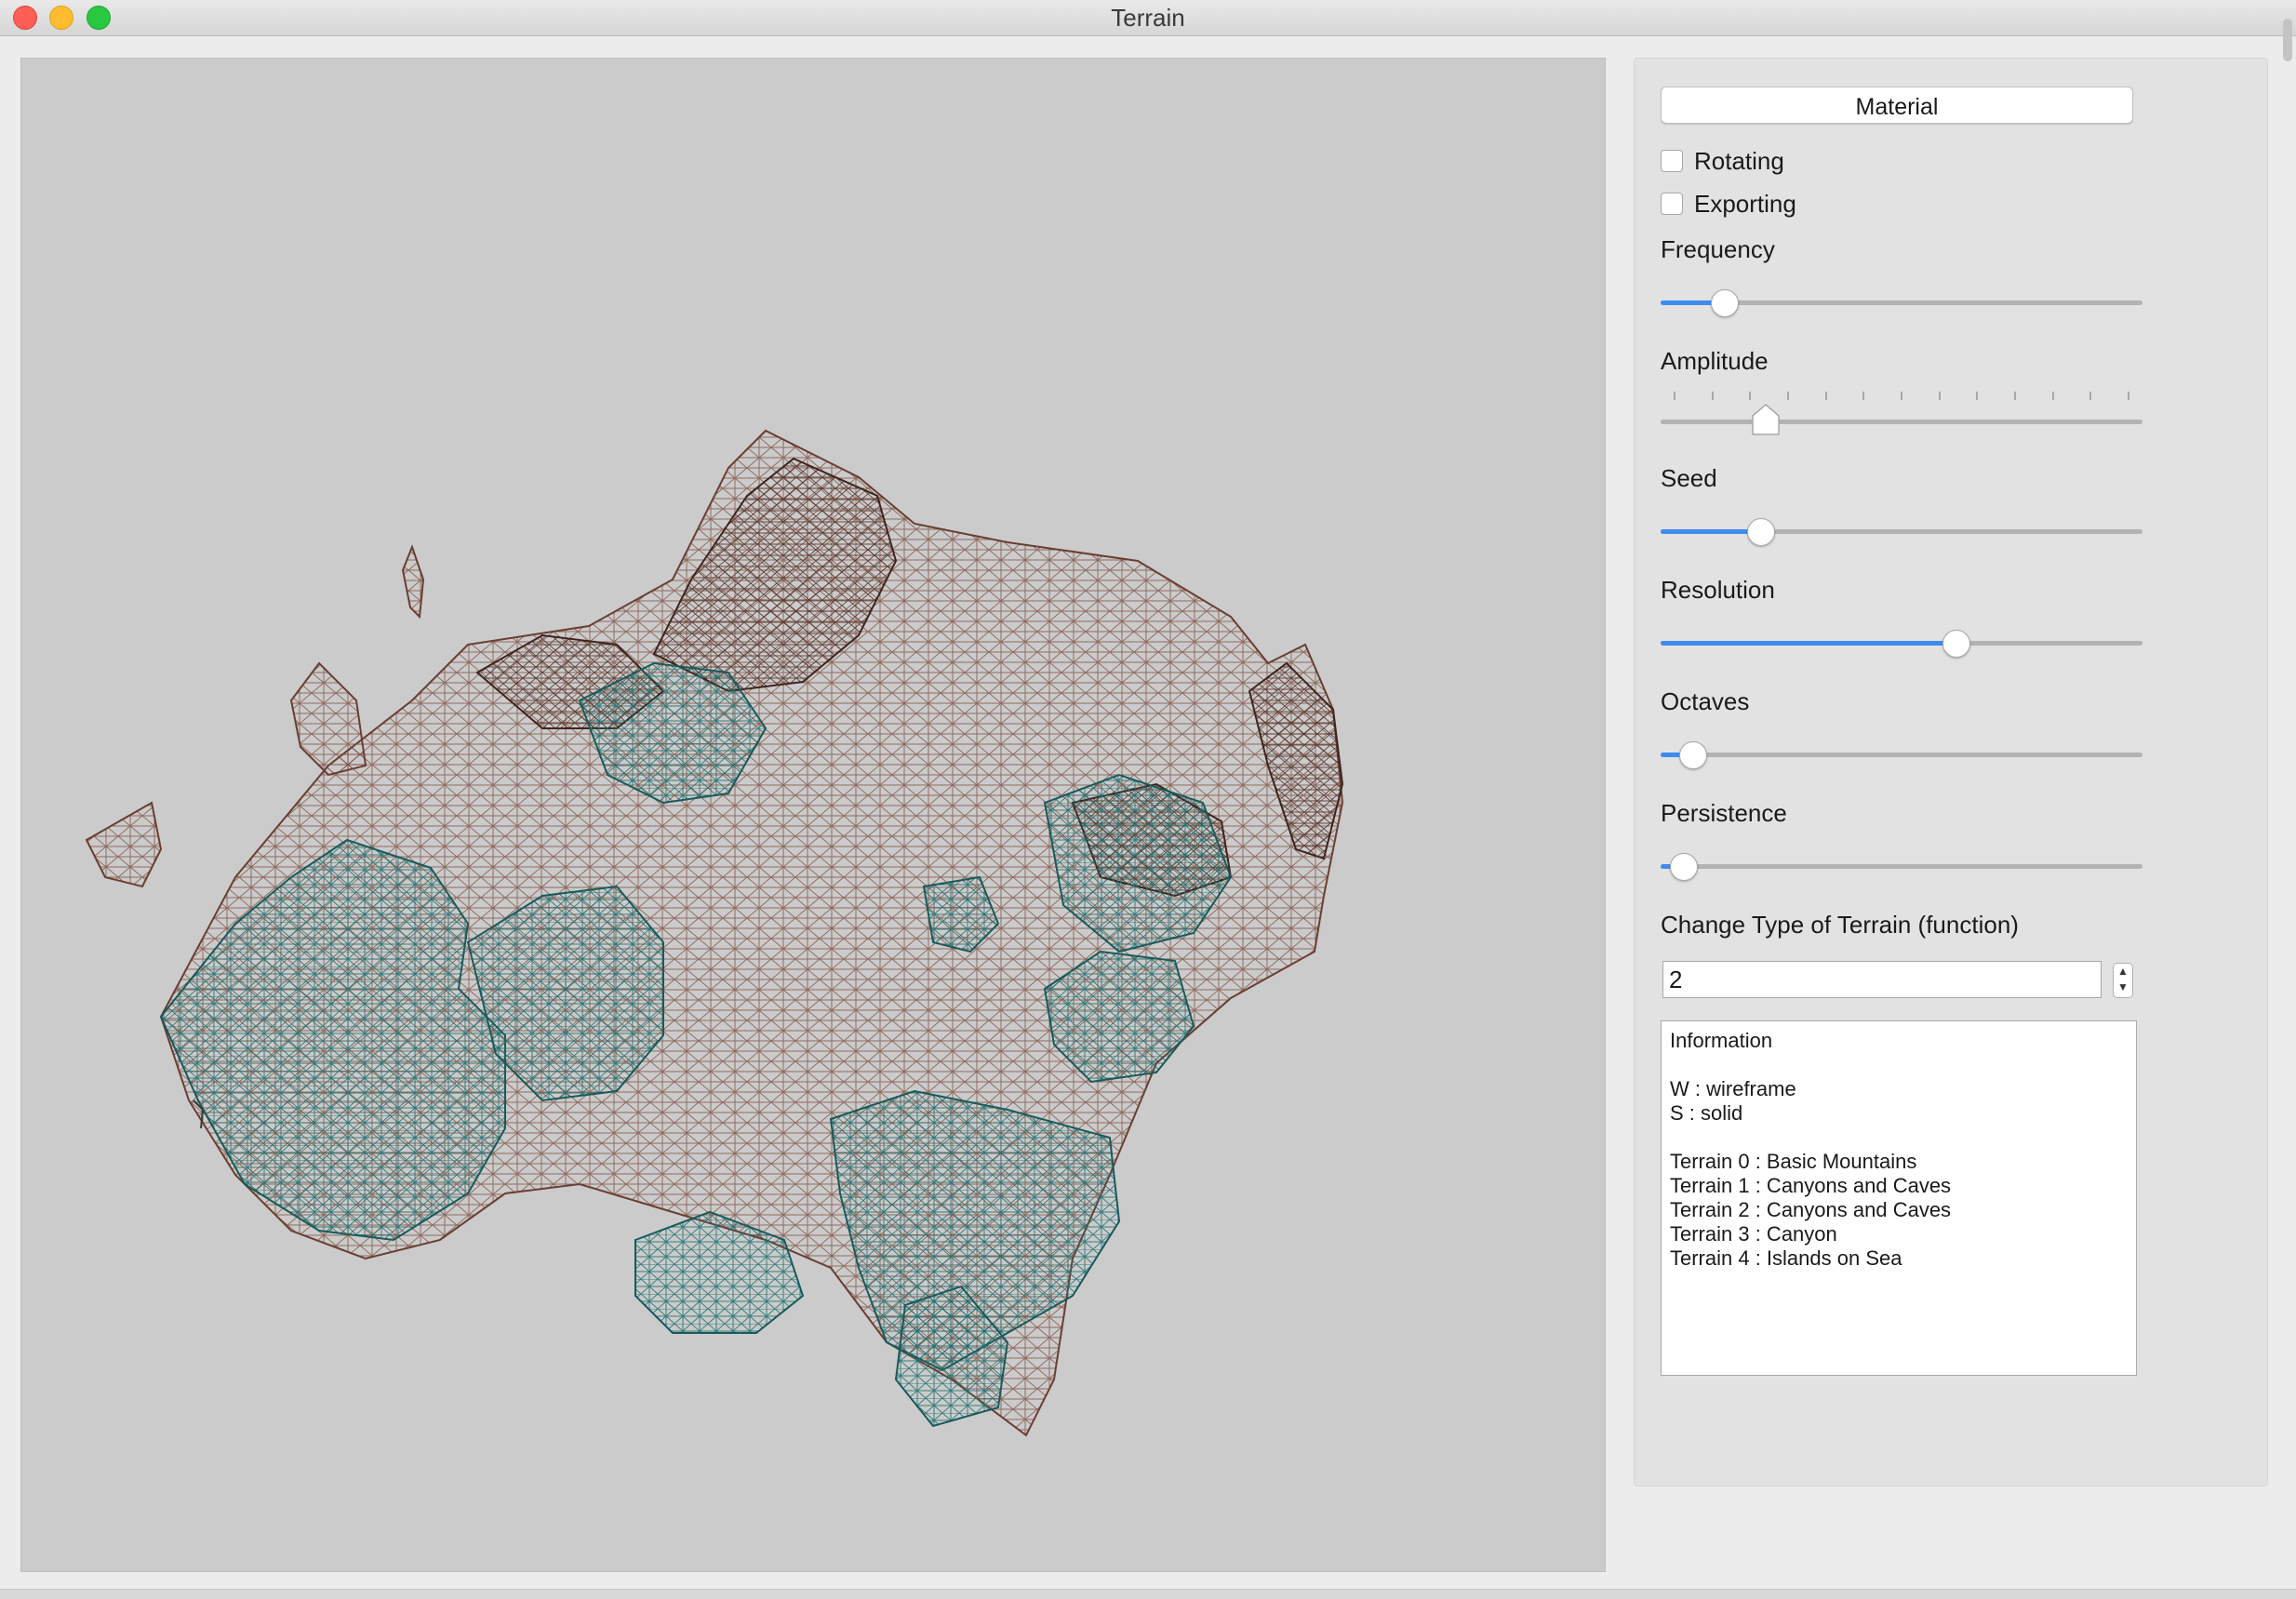 This screenshot has width=2296, height=1599. What do you see at coordinates (1705, 701) in the screenshot?
I see `octaves-label: Octaves` at bounding box center [1705, 701].